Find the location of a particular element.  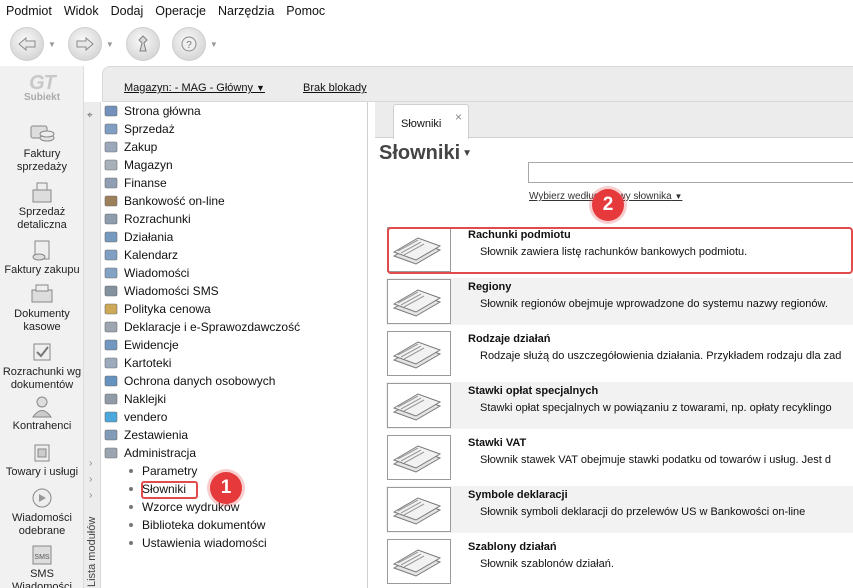

tree-item: Zakup is located at coordinates (130, 147).